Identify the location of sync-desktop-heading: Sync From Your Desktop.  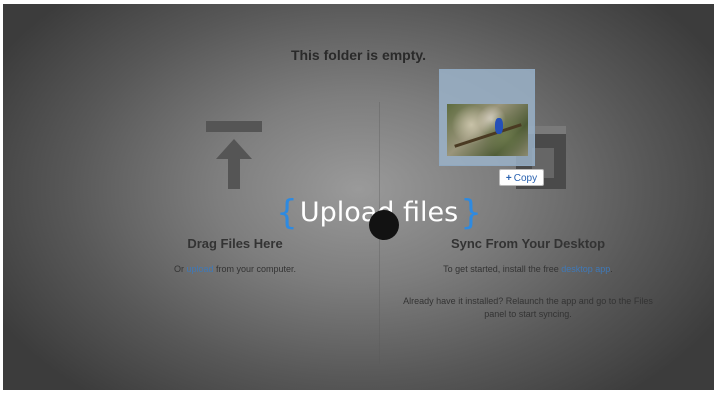
(528, 243).